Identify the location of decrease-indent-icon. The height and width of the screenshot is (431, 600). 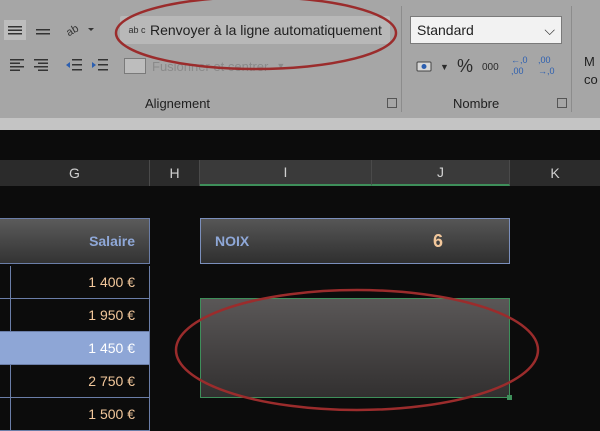
(74, 65).